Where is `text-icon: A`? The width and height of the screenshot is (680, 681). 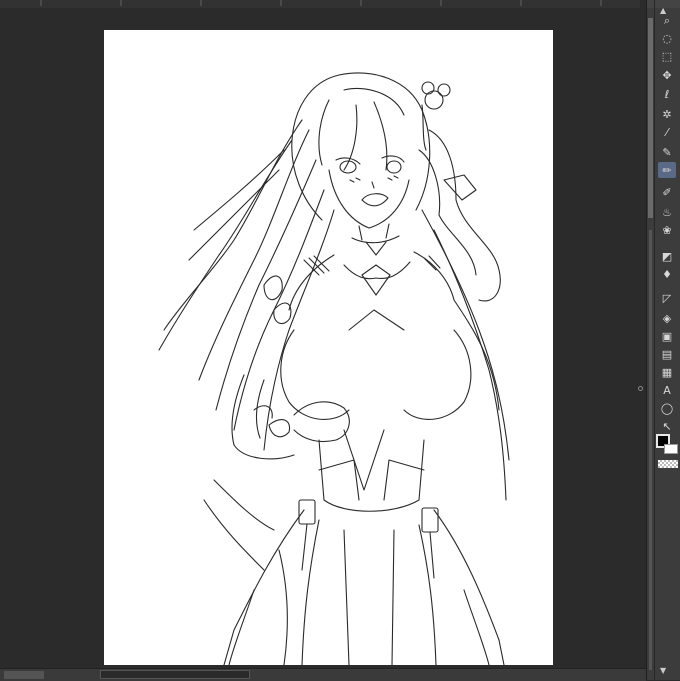
text-icon: A is located at coordinates (667, 390).